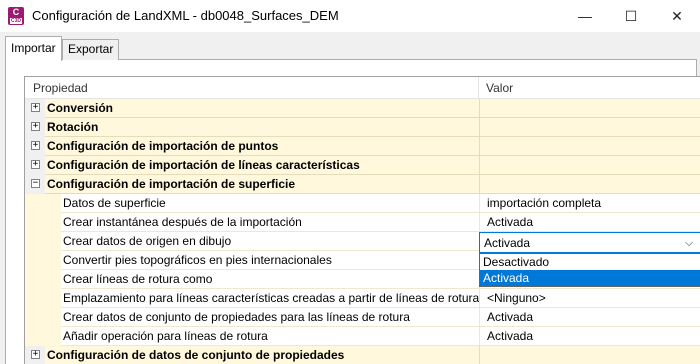 The width and height of the screenshot is (700, 364). I want to click on dropdown-option-desactivado: Desactivado, so click(590, 262).